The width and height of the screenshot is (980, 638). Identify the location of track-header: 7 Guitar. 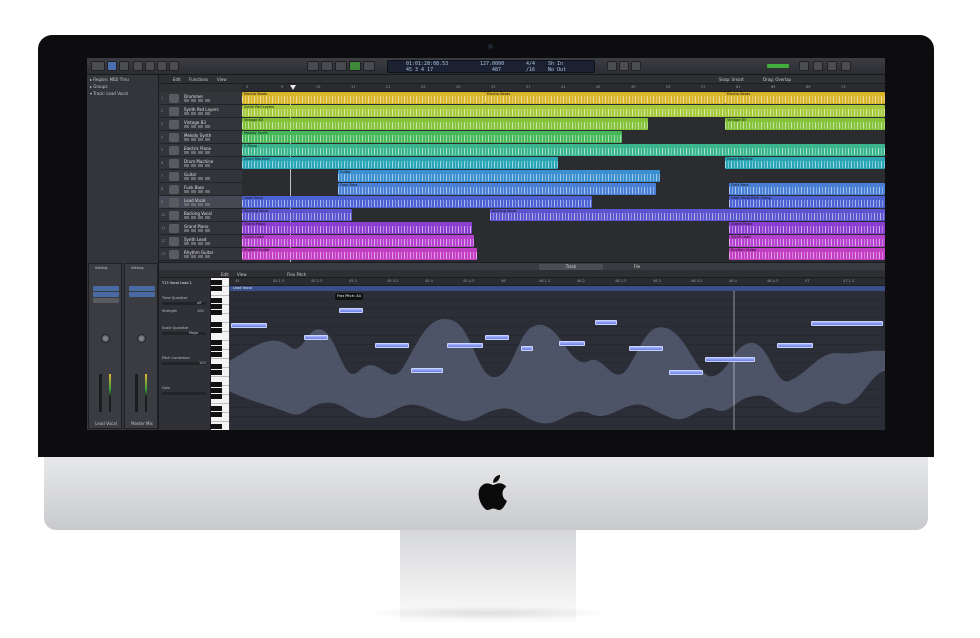
(200, 176).